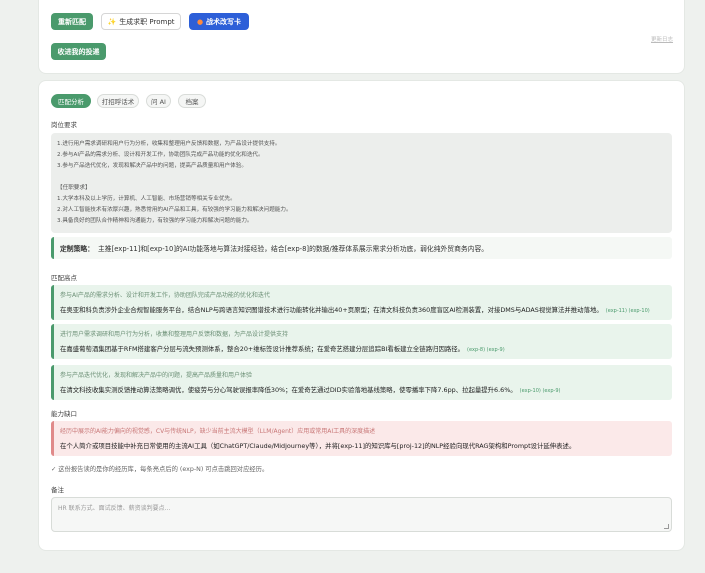 The height and width of the screenshot is (573, 705). I want to click on tab-label: 打招呼话术, so click(118, 102).